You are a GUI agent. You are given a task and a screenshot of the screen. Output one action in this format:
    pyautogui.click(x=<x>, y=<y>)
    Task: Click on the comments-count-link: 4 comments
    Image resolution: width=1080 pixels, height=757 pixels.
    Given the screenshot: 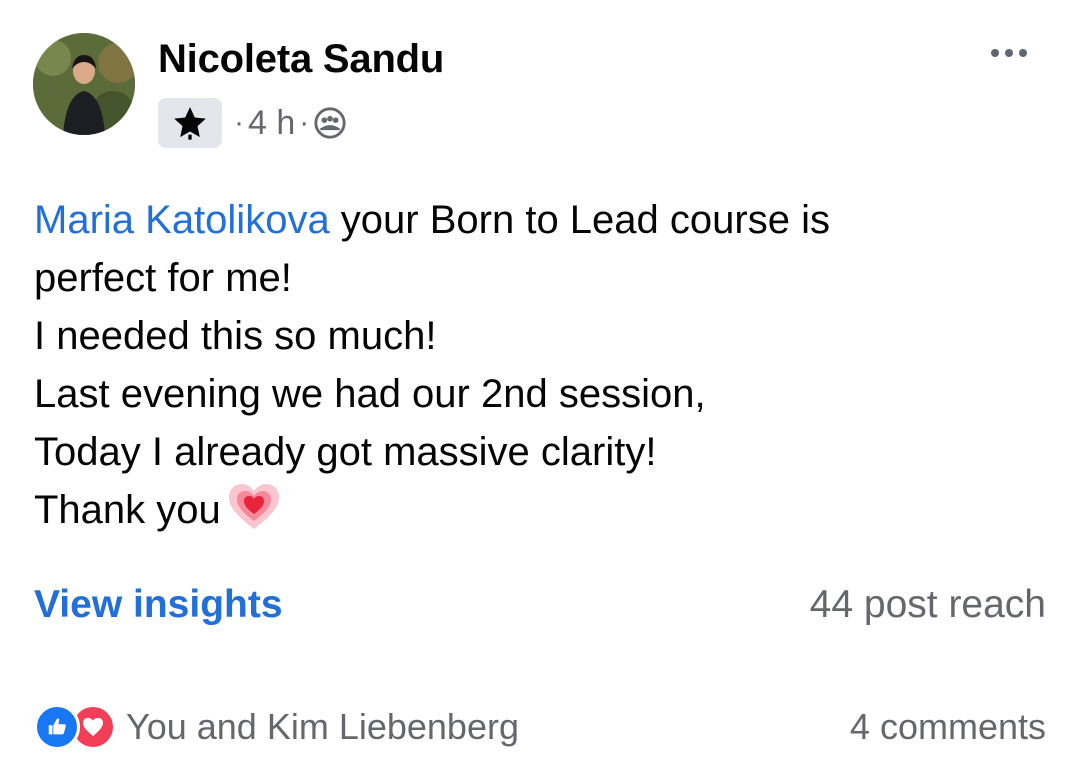 What is the action you would take?
    pyautogui.click(x=948, y=727)
    